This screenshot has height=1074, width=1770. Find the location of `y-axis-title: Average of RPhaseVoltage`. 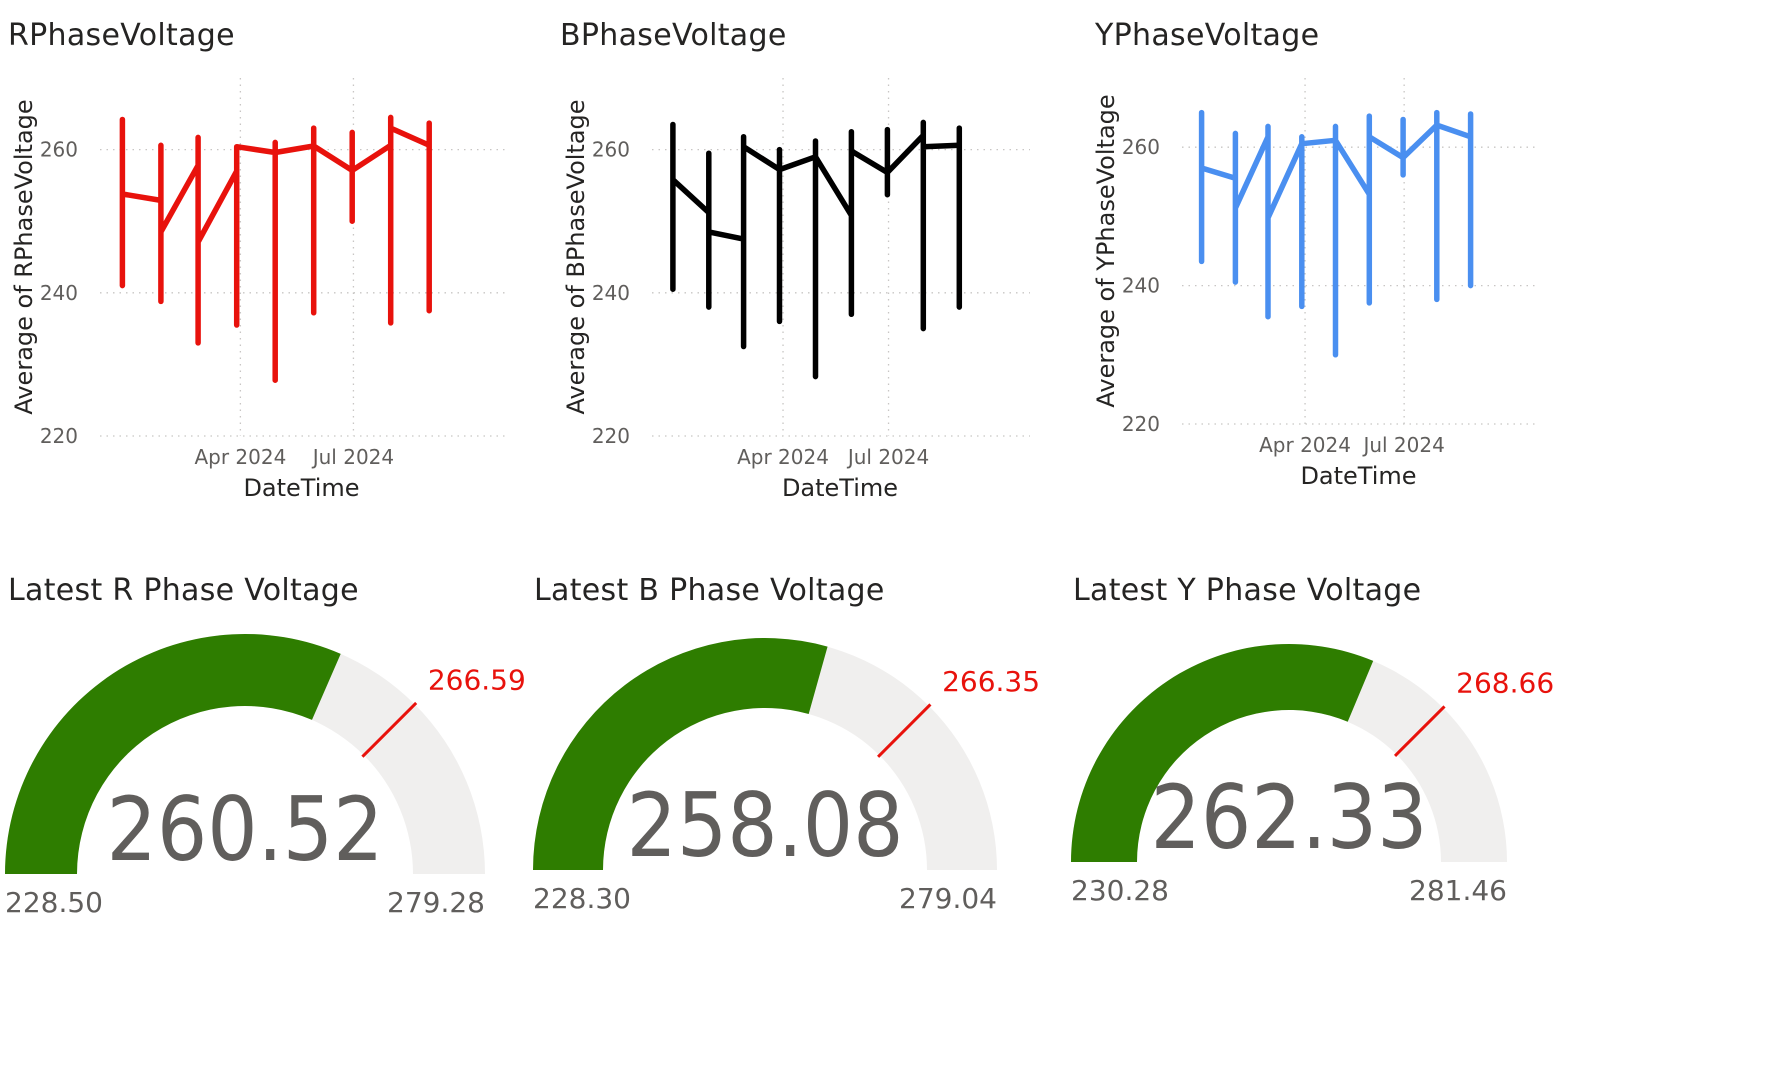

y-axis-title: Average of RPhaseVoltage is located at coordinates (24, 256).